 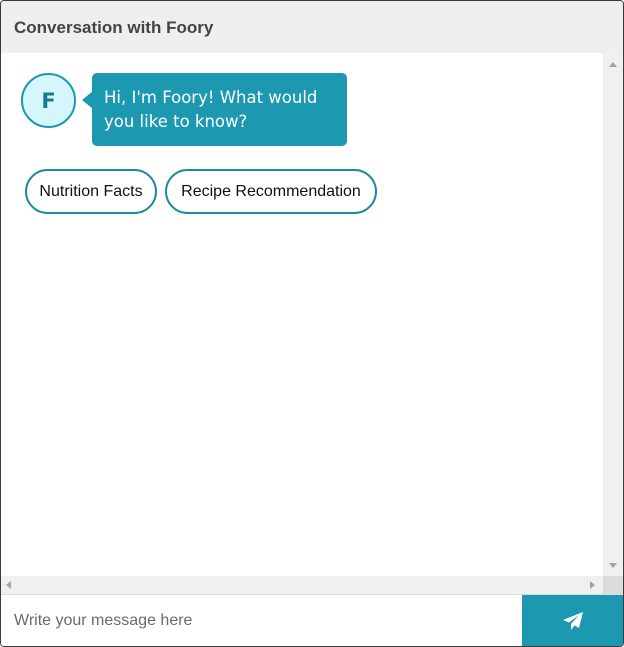 What do you see at coordinates (613, 64) in the screenshot?
I see `scroll-up-arrow-icon` at bounding box center [613, 64].